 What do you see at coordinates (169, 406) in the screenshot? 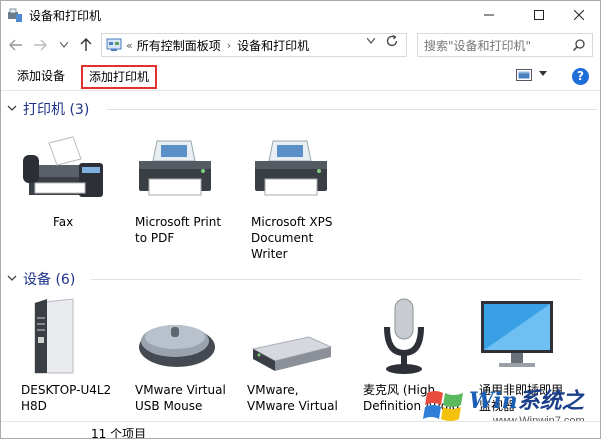
I see `item-caption: USB Mouse` at bounding box center [169, 406].